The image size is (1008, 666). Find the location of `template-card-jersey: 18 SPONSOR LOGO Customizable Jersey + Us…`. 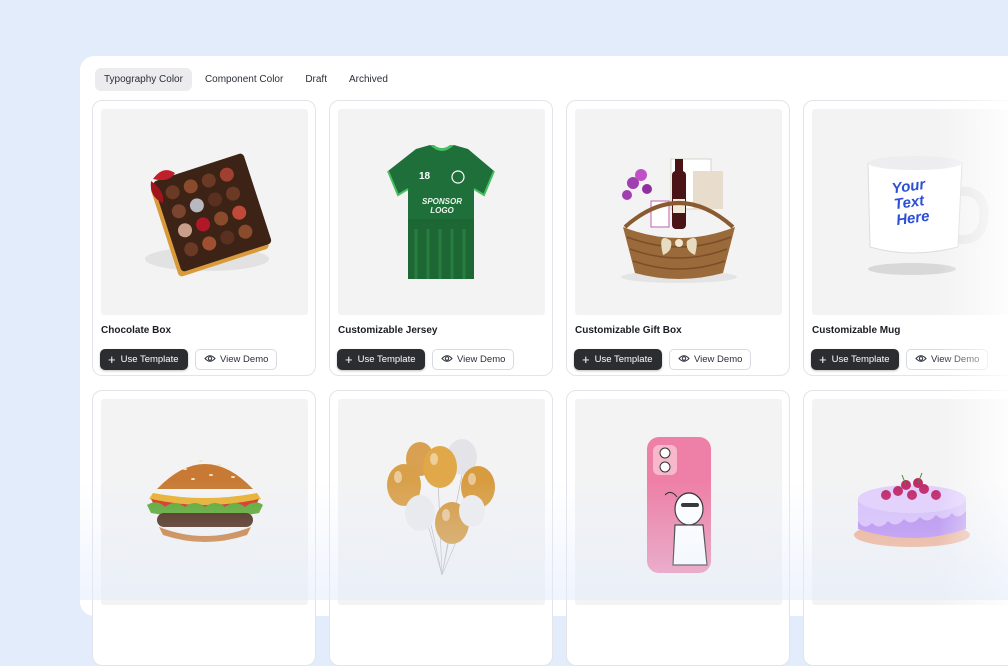

template-card-jersey: 18 SPONSOR LOGO Customizable Jersey + Us… is located at coordinates (441, 238).